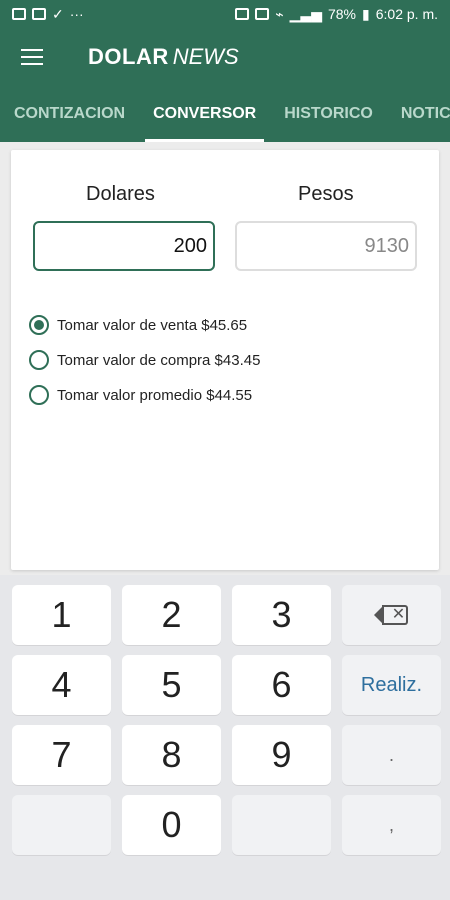 This screenshot has height=900, width=450. Describe the element at coordinates (225, 14) in the screenshot. I see `status-bar: ✓ ··· ⌁ ▁▃▅ 78% ▮ 6:02 p. m.` at that location.